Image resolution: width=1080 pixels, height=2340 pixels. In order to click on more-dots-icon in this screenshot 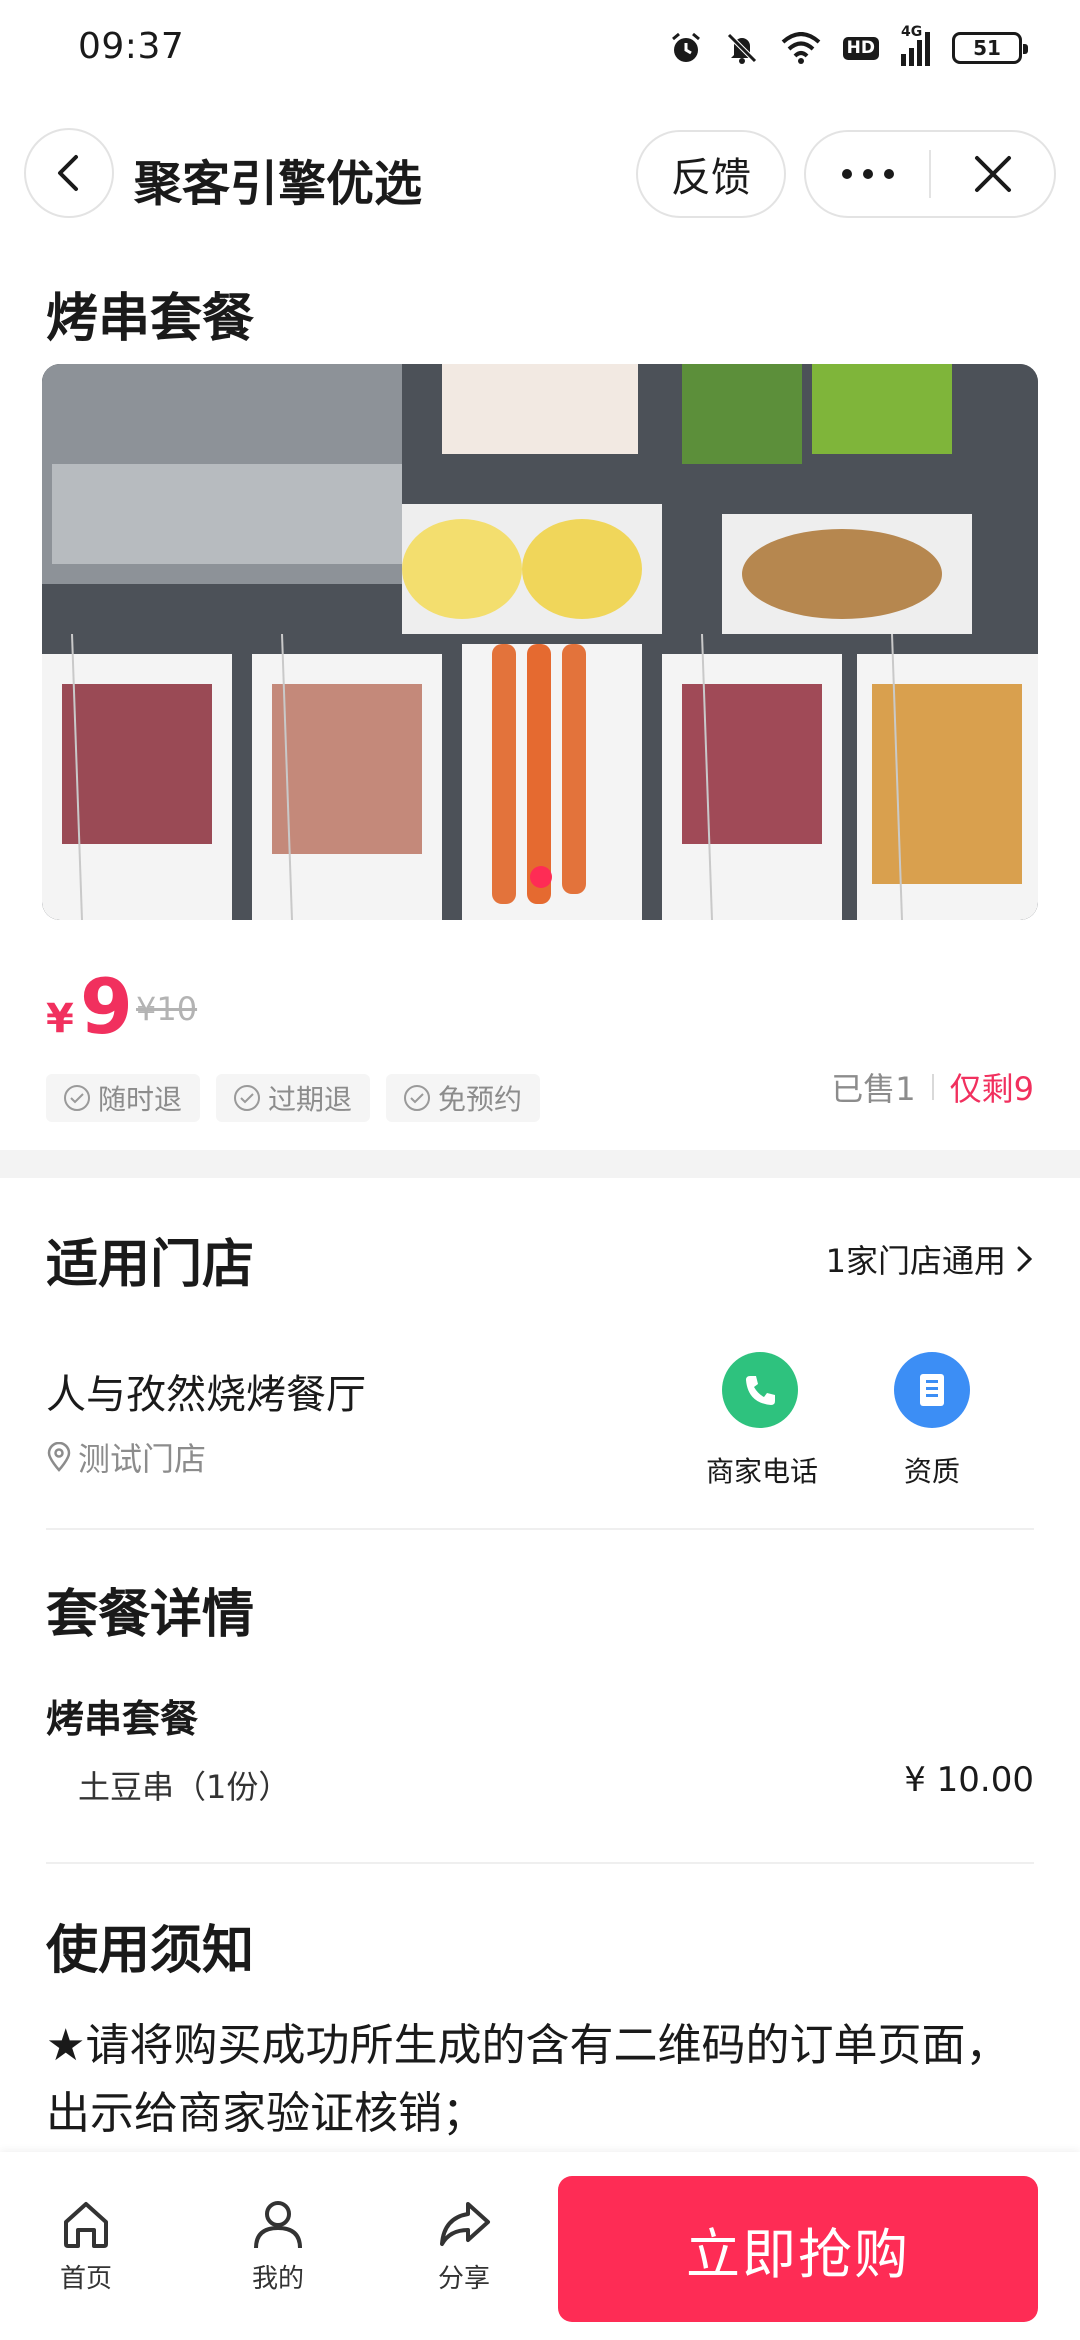, I will do `click(867, 174)`.